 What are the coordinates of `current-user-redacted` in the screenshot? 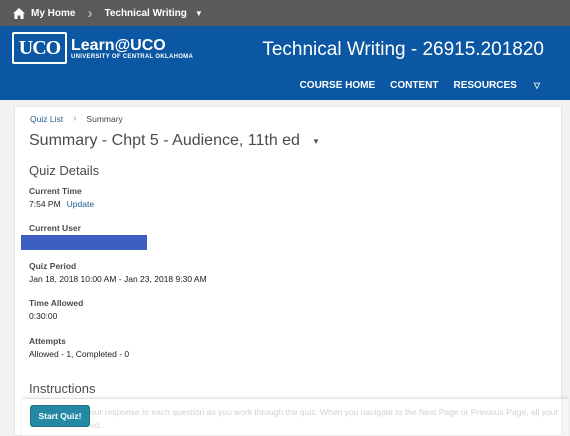 It's located at (84, 242).